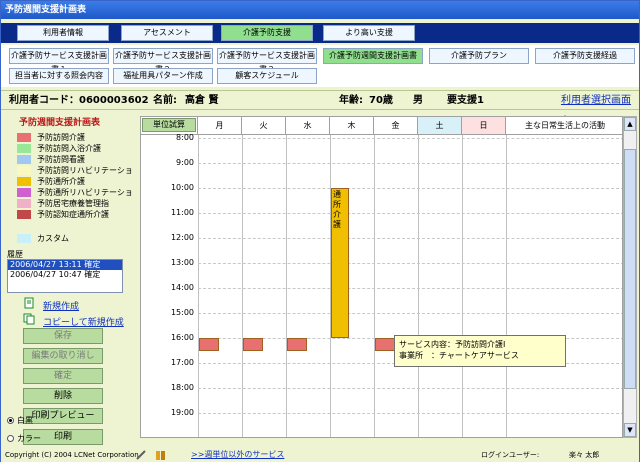  Describe the element at coordinates (59, 76) in the screenshot. I see `tab-inquiry: 担当者に対する照会内容` at that location.